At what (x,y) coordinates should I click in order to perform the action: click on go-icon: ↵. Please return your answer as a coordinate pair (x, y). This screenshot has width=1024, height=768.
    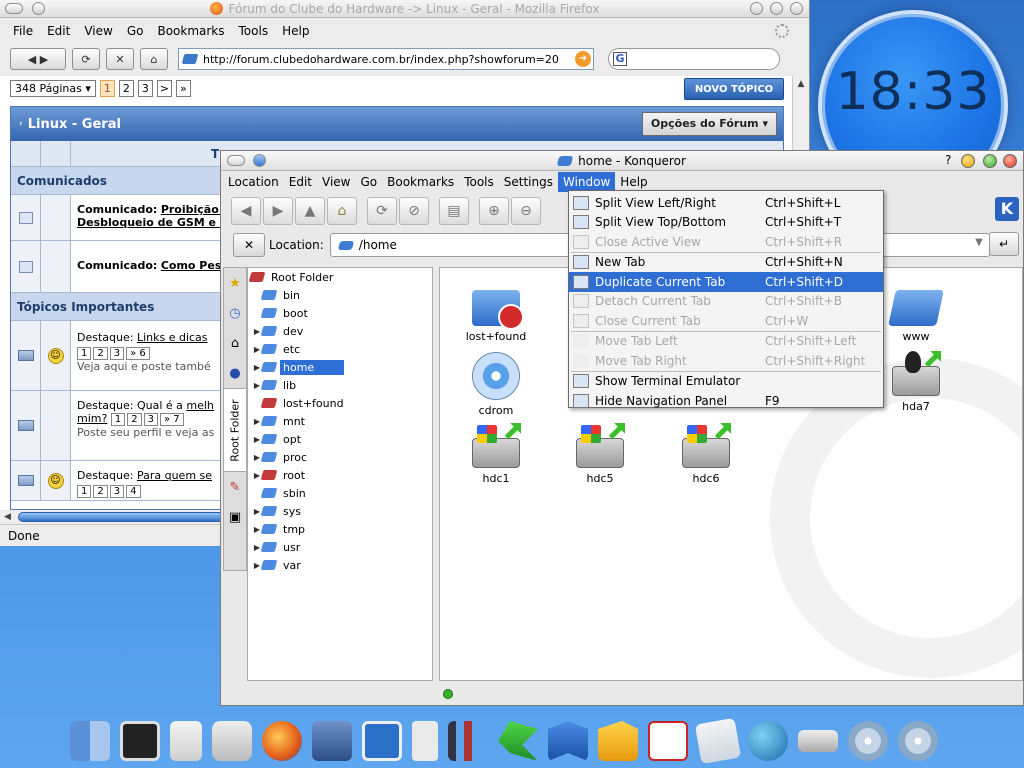
    Looking at the image, I should click on (1004, 244).